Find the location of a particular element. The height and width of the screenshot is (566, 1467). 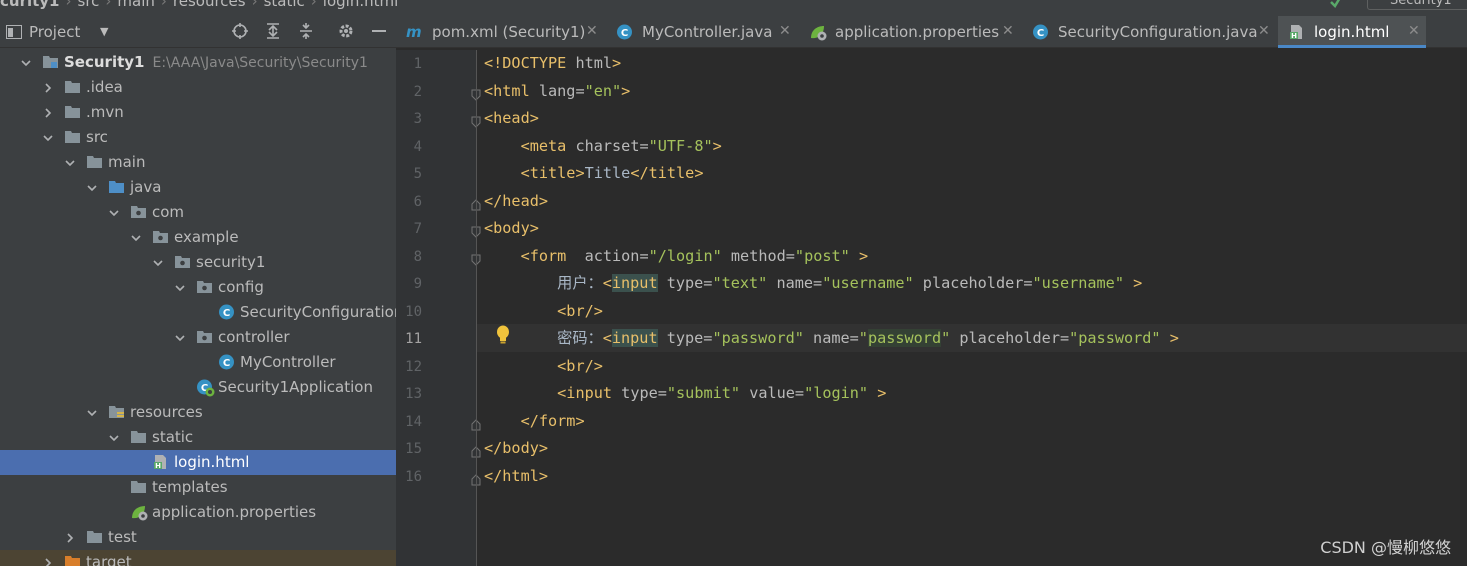

tree-item-name: src is located at coordinates (97, 137).